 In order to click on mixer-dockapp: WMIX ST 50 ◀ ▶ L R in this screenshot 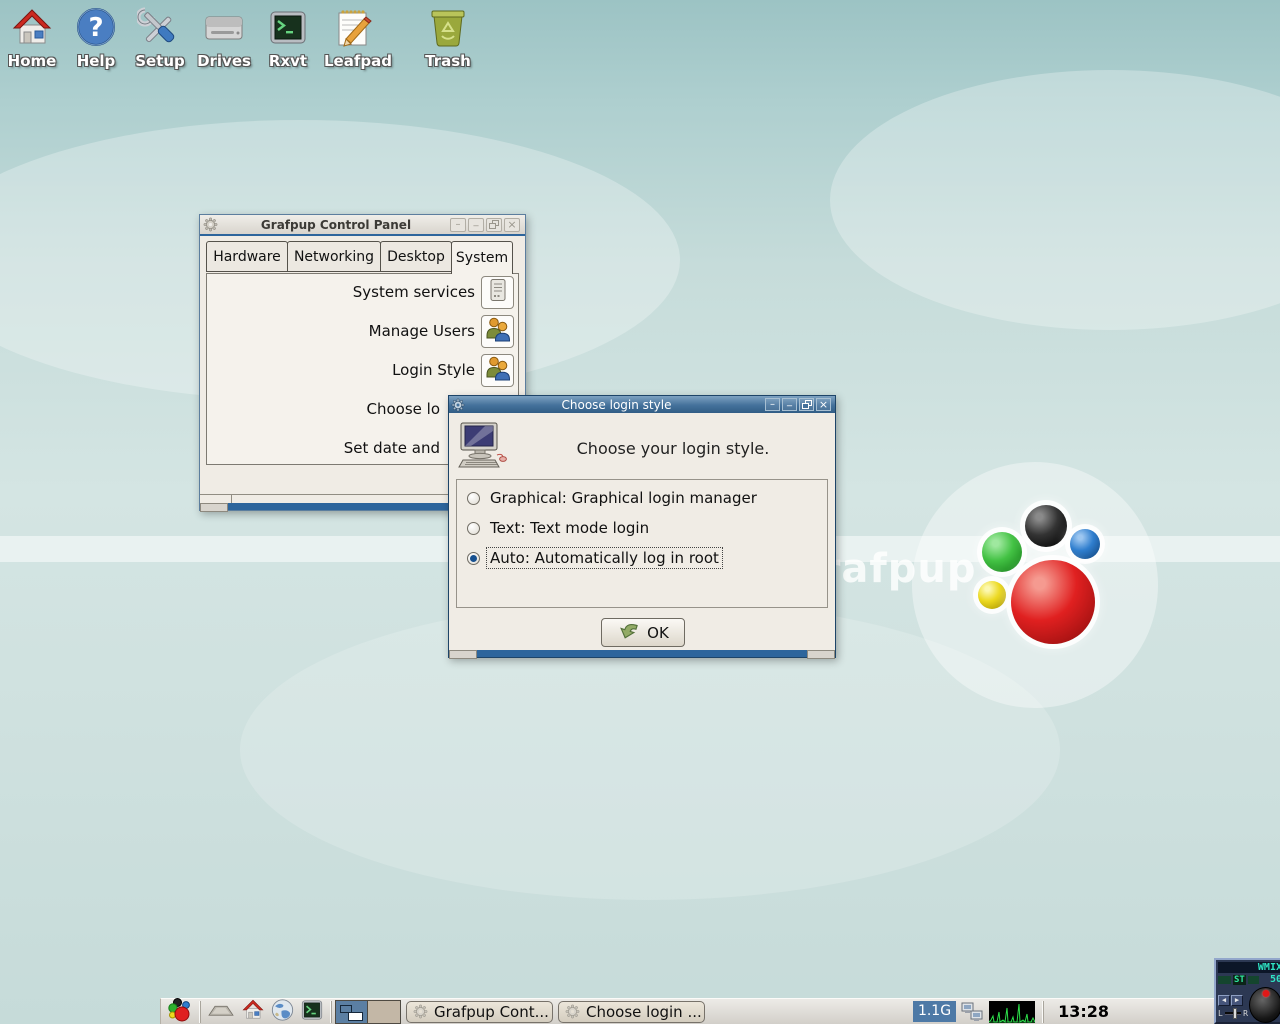, I will do `click(1247, 991)`.